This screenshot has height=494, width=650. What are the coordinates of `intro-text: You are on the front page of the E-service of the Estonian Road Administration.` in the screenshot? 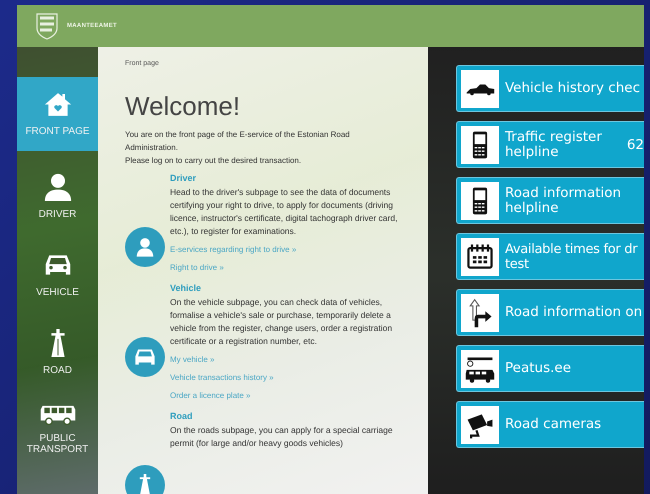 It's located at (238, 141).